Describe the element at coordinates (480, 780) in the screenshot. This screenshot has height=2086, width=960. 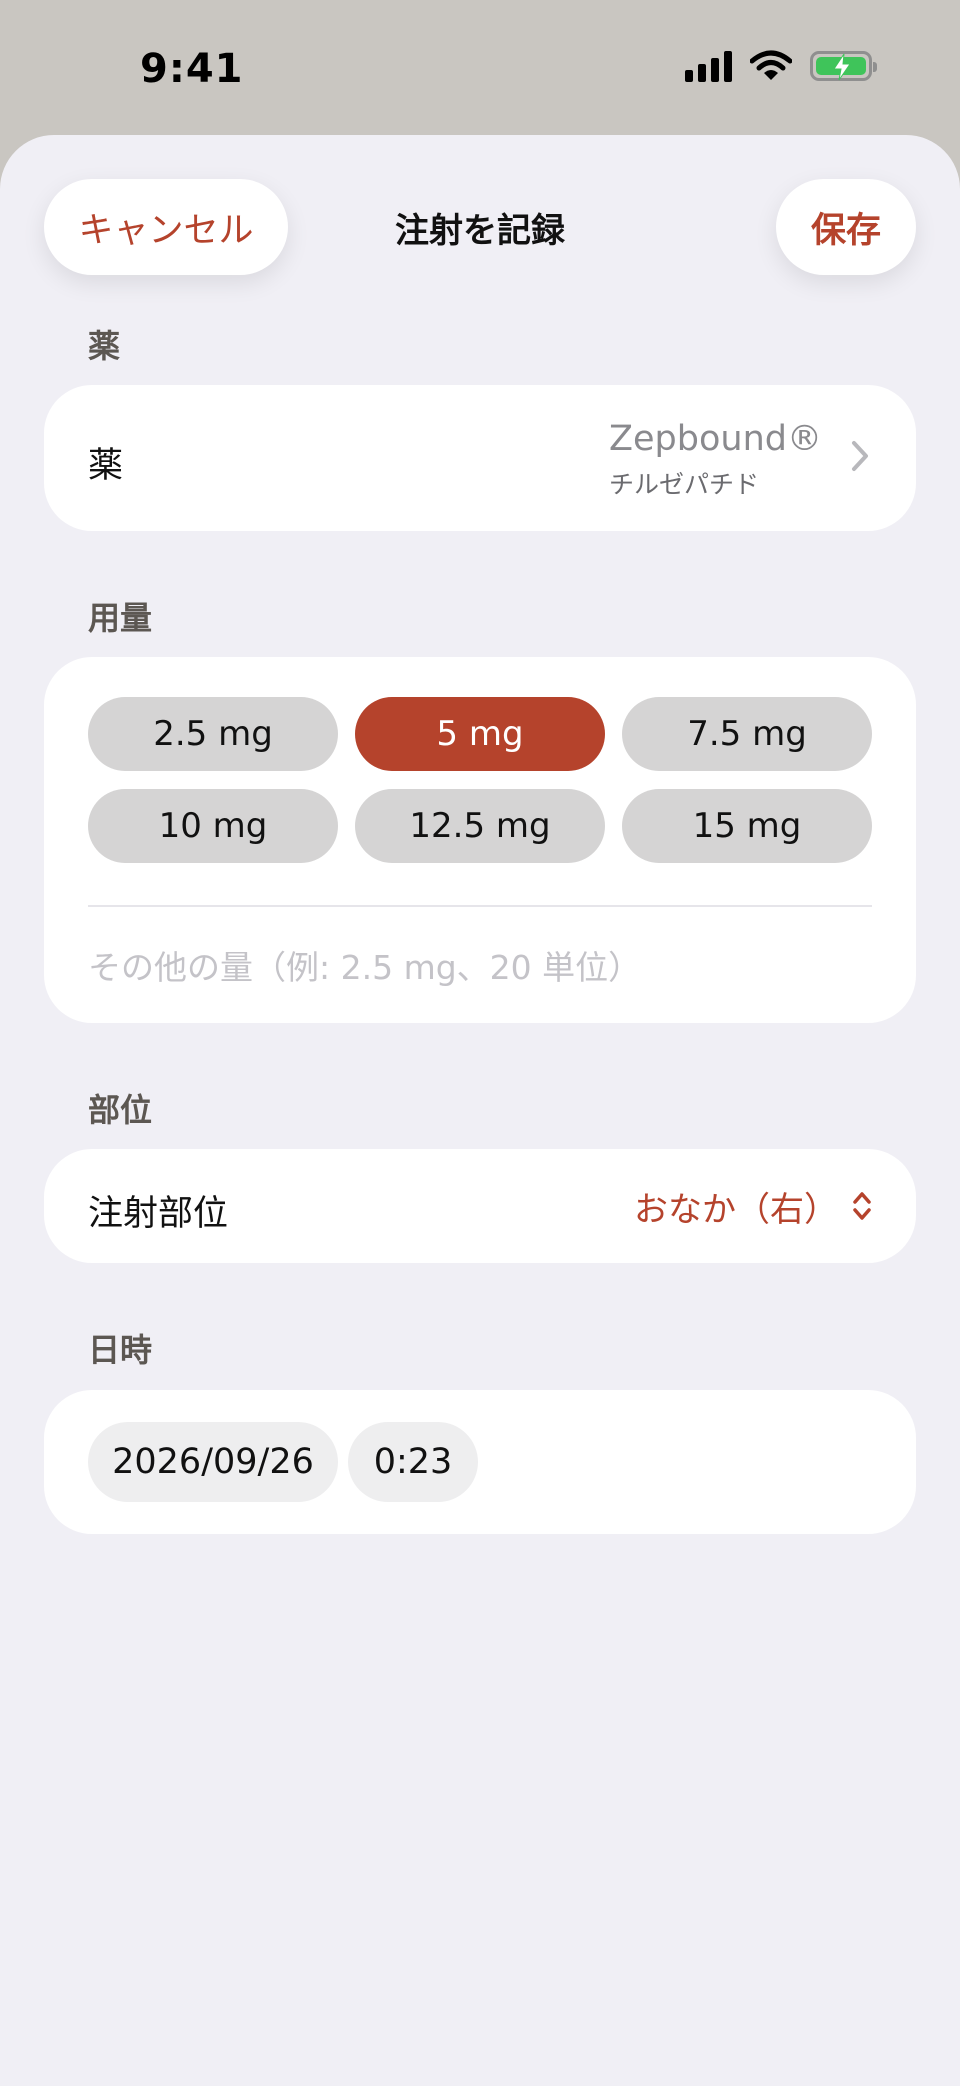
I see `dose-options: 2.5 mg 5 mg 7.5 mg 10 mg 12.5 mg 15 mg` at that location.